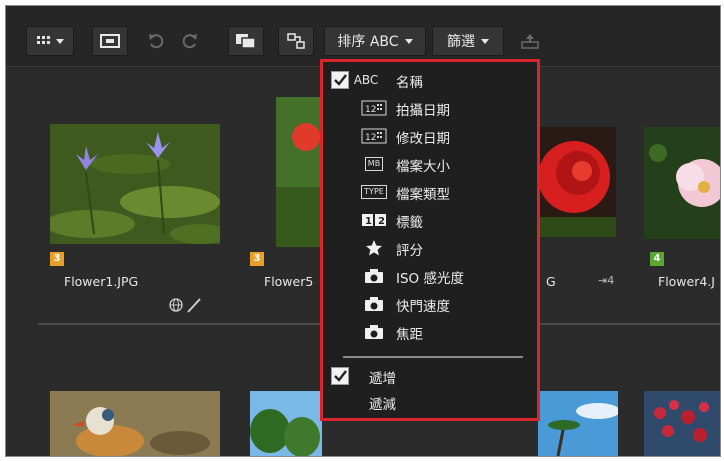  What do you see at coordinates (433, 357) in the screenshot?
I see `menu-separator` at bounding box center [433, 357].